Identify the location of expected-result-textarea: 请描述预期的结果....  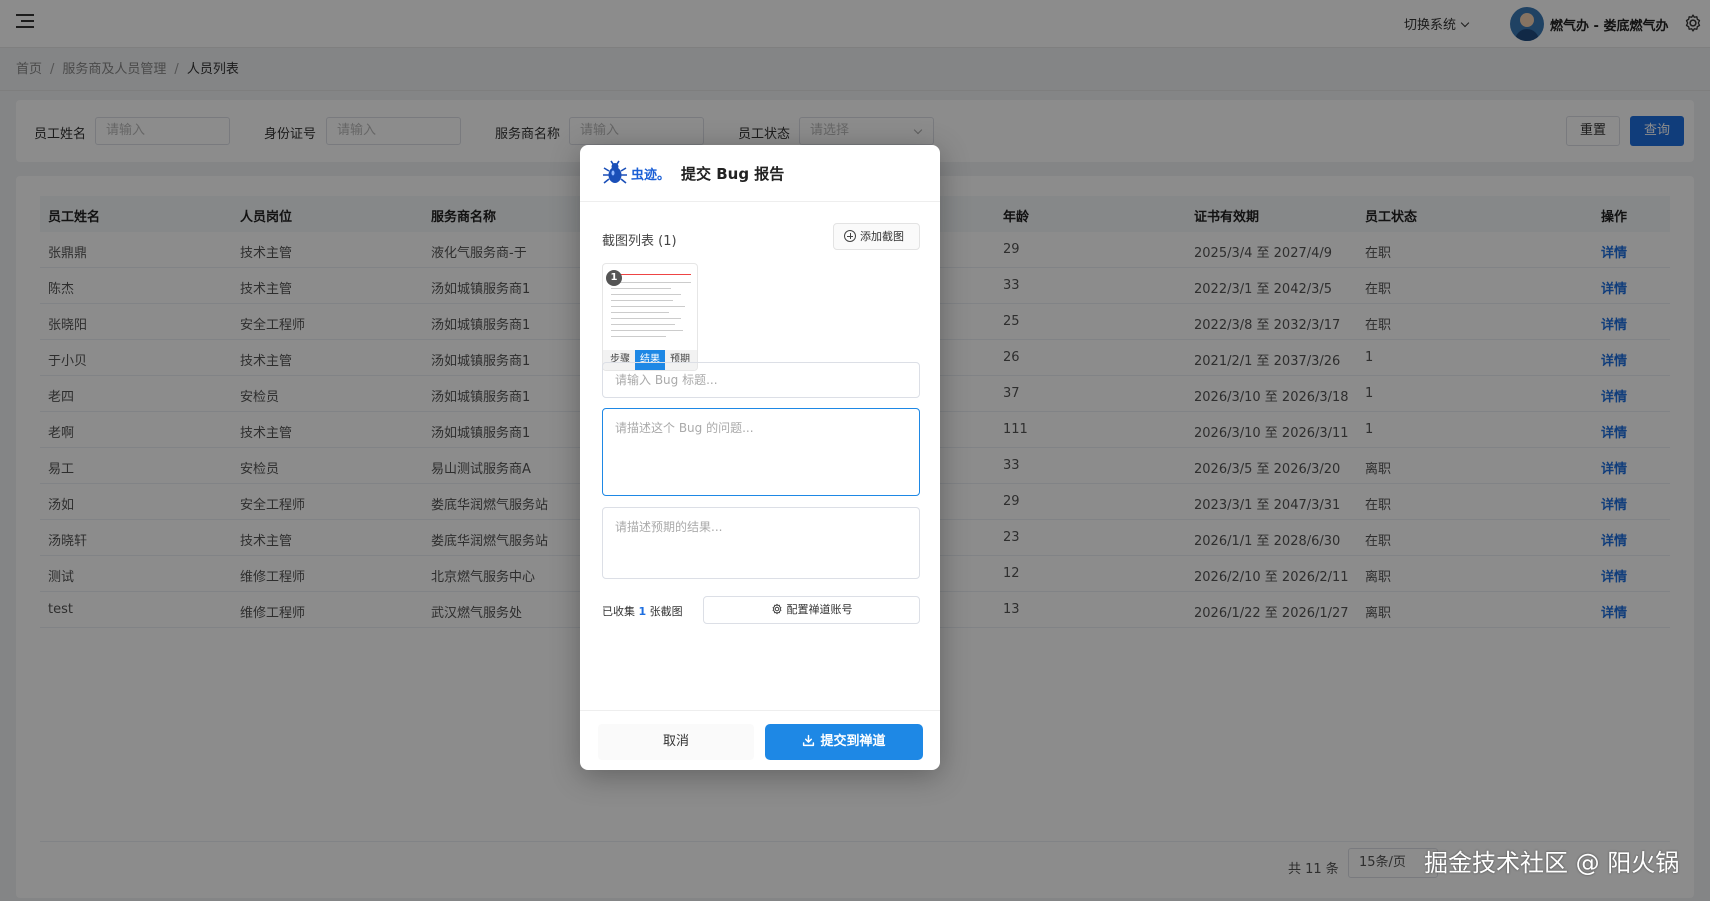
(761, 543).